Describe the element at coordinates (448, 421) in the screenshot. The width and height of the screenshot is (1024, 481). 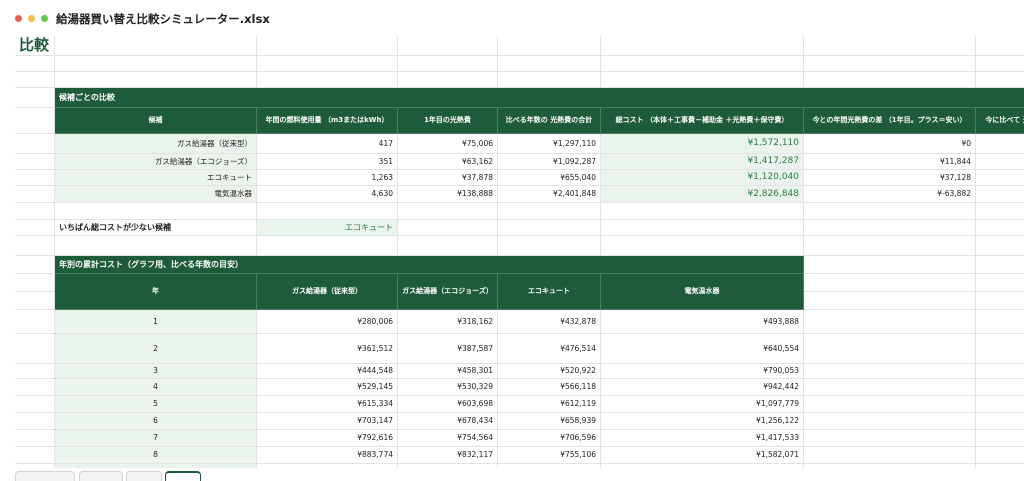
I see `cumulative-cost-cell: ¥678,434` at that location.